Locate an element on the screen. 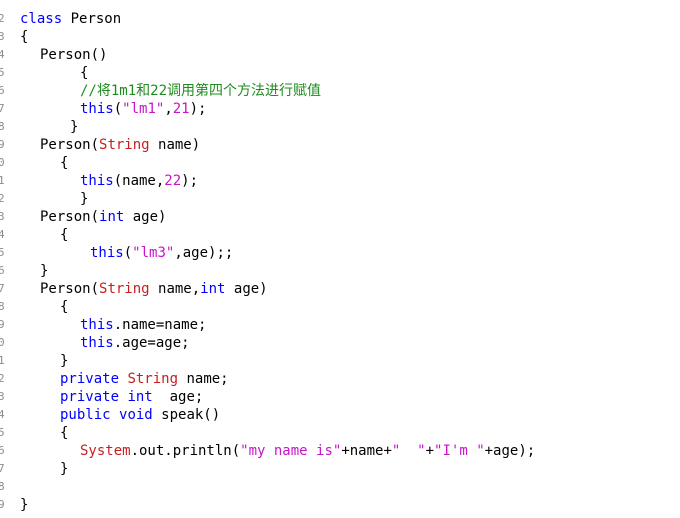 The width and height of the screenshot is (680, 518). code-line: this.name=name; is located at coordinates (143, 325).